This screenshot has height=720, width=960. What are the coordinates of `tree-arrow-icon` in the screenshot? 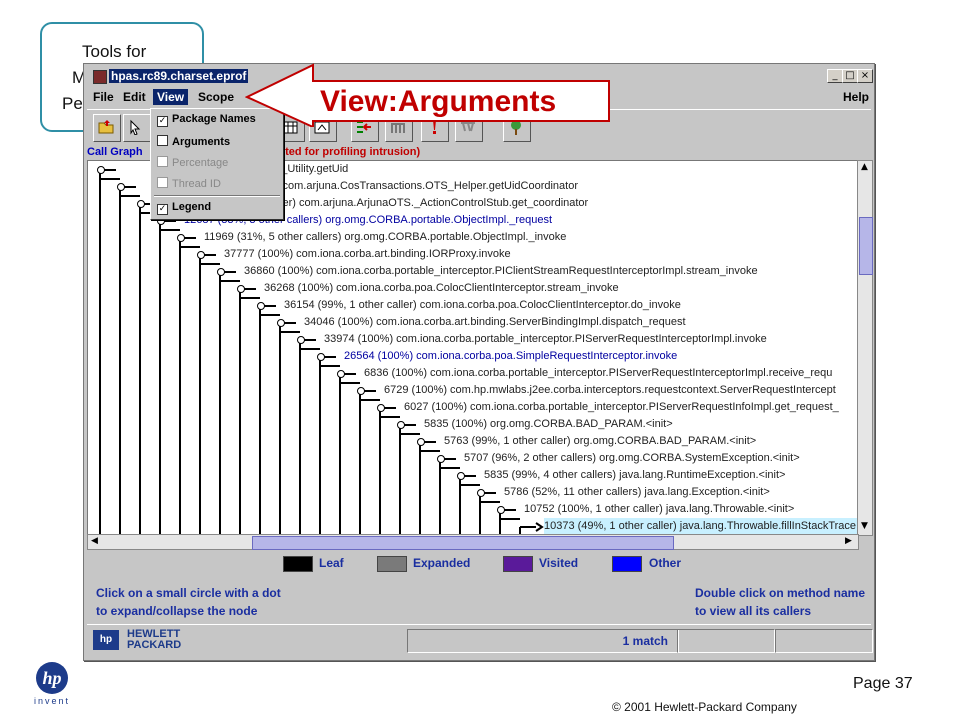 It's located at (539, 527).